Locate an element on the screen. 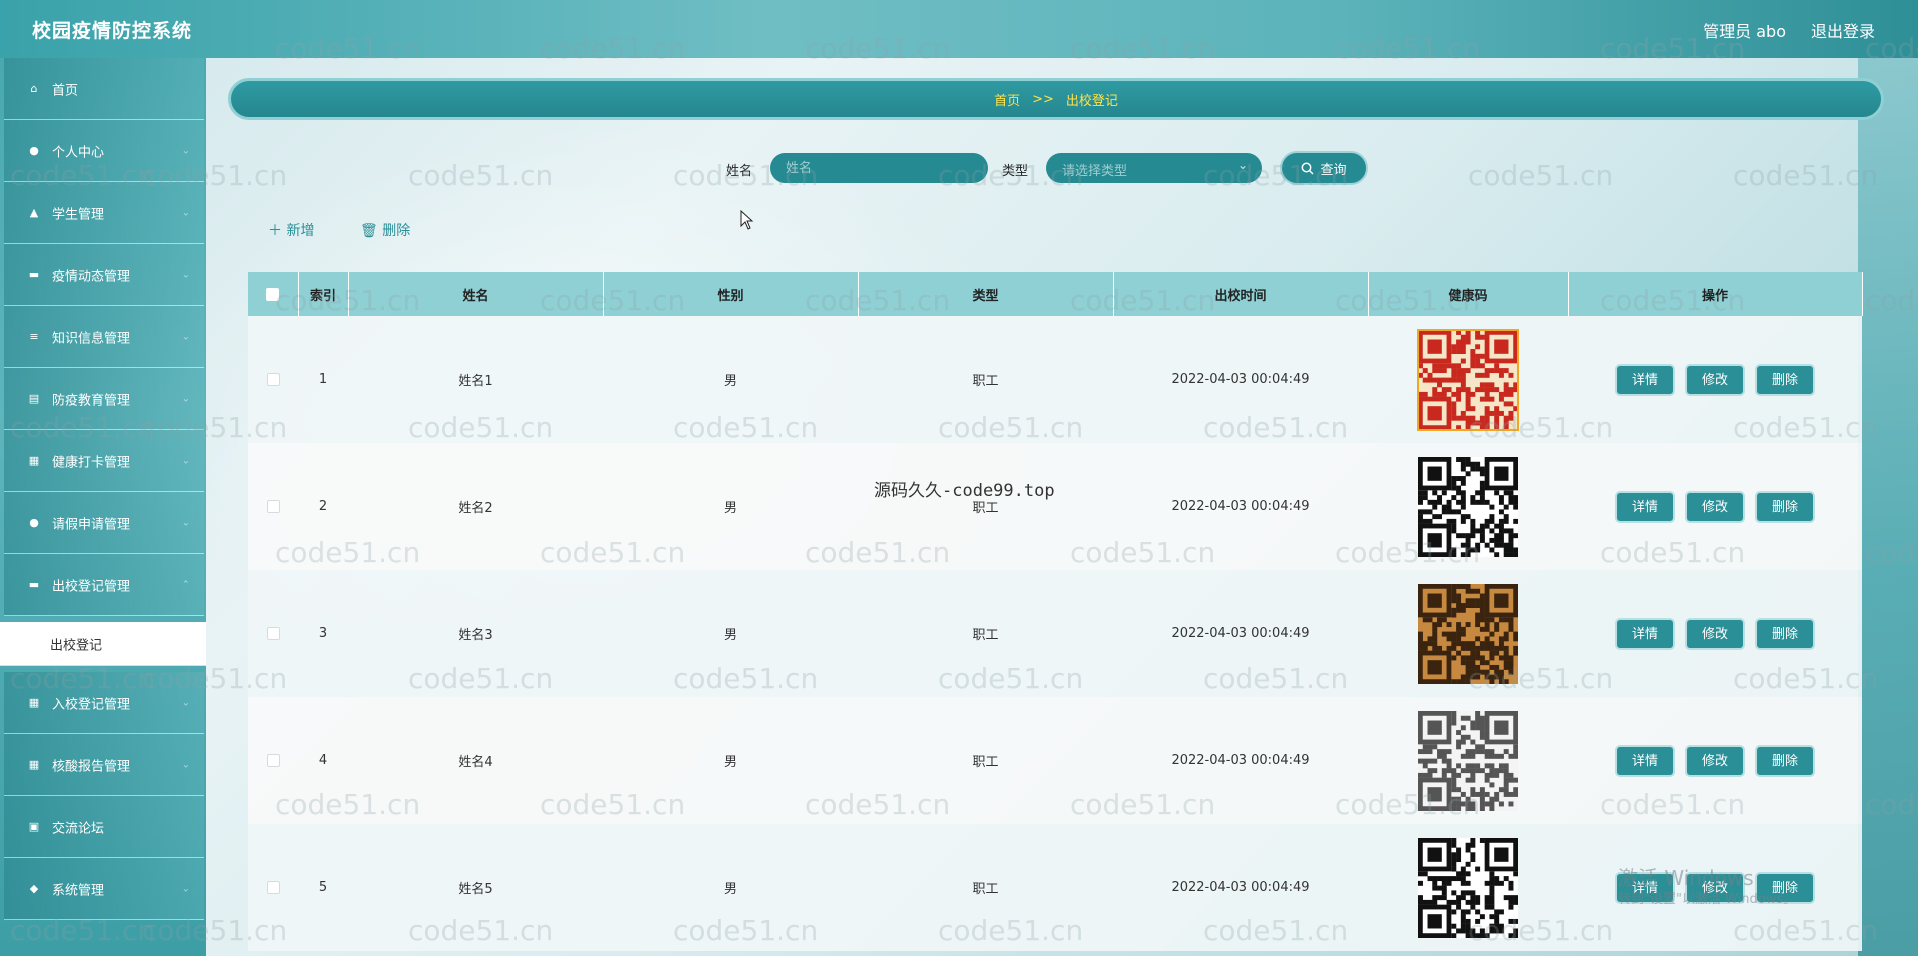 This screenshot has width=1918, height=956. sidebar-item-label: 系统管理 is located at coordinates (78, 890).